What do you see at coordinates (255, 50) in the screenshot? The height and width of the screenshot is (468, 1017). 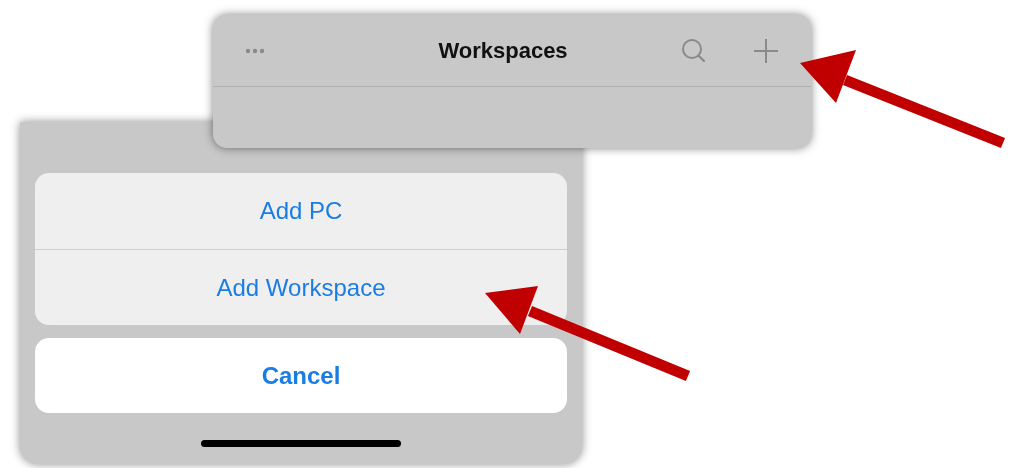 I see `more-icon` at bounding box center [255, 50].